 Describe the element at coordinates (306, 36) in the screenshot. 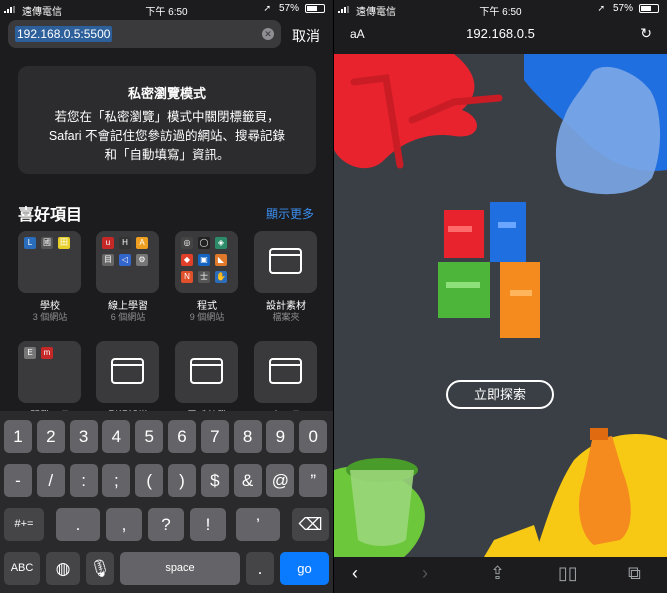

I see `cancel-button: 取消` at that location.